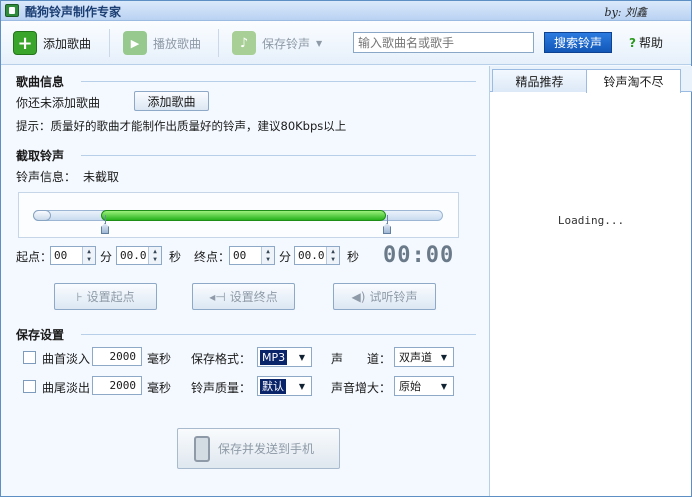  Describe the element at coordinates (539, 80) in the screenshot. I see `tab-featured: 精品推荐` at that location.